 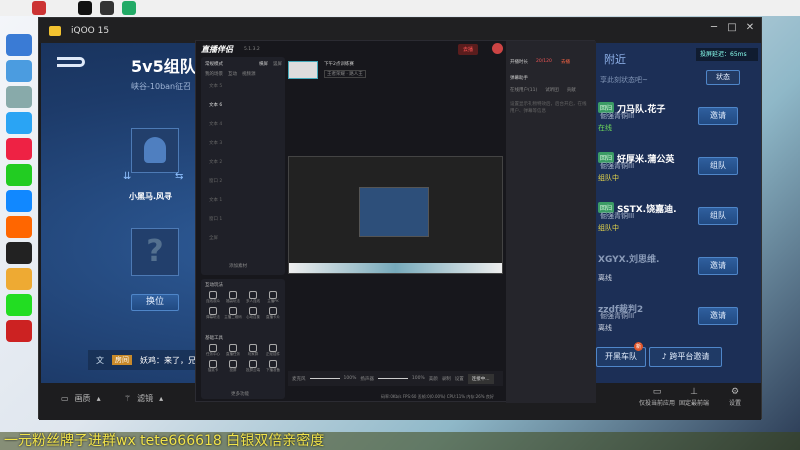 What do you see at coordinates (233, 366) in the screenshot?
I see `tool-item: 投屏` at bounding box center [233, 366].